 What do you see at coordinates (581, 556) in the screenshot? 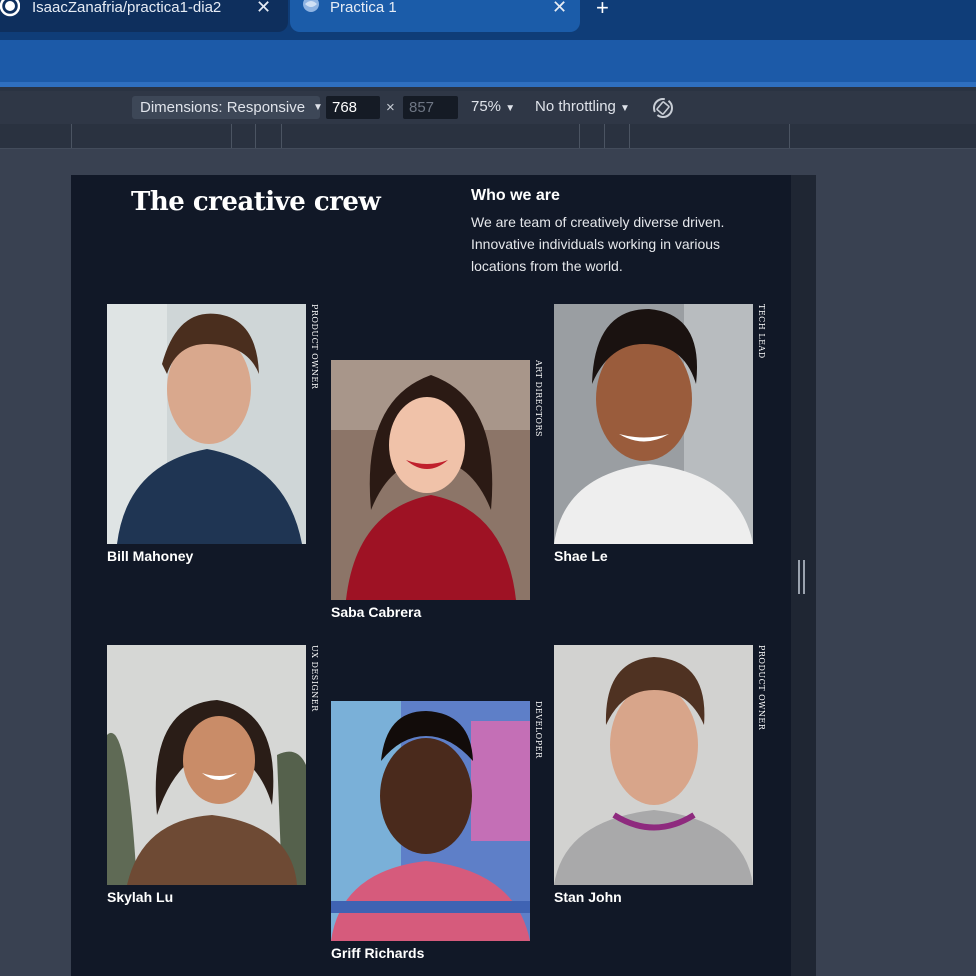
I see `member-name: Shae Le` at bounding box center [581, 556].